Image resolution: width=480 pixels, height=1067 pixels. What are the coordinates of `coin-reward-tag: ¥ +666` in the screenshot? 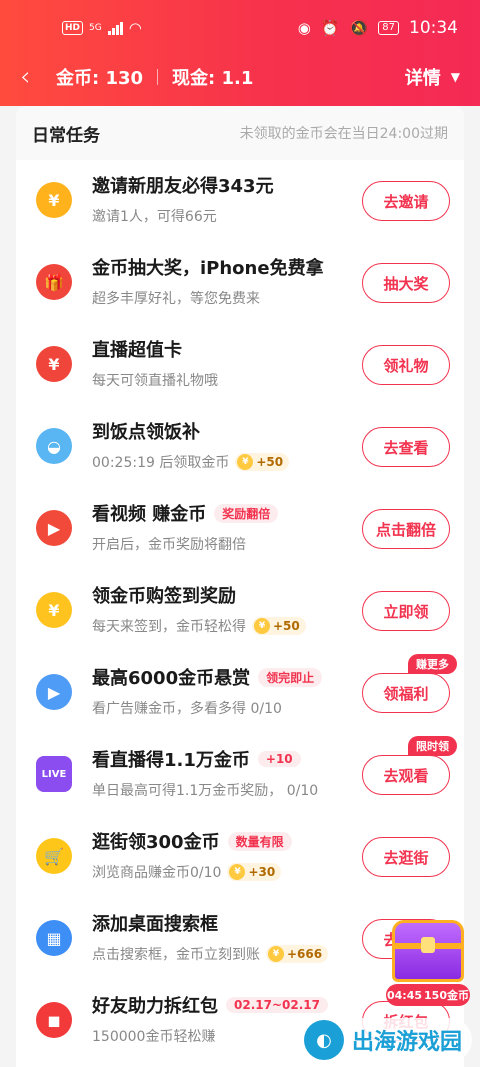 It's located at (297, 954).